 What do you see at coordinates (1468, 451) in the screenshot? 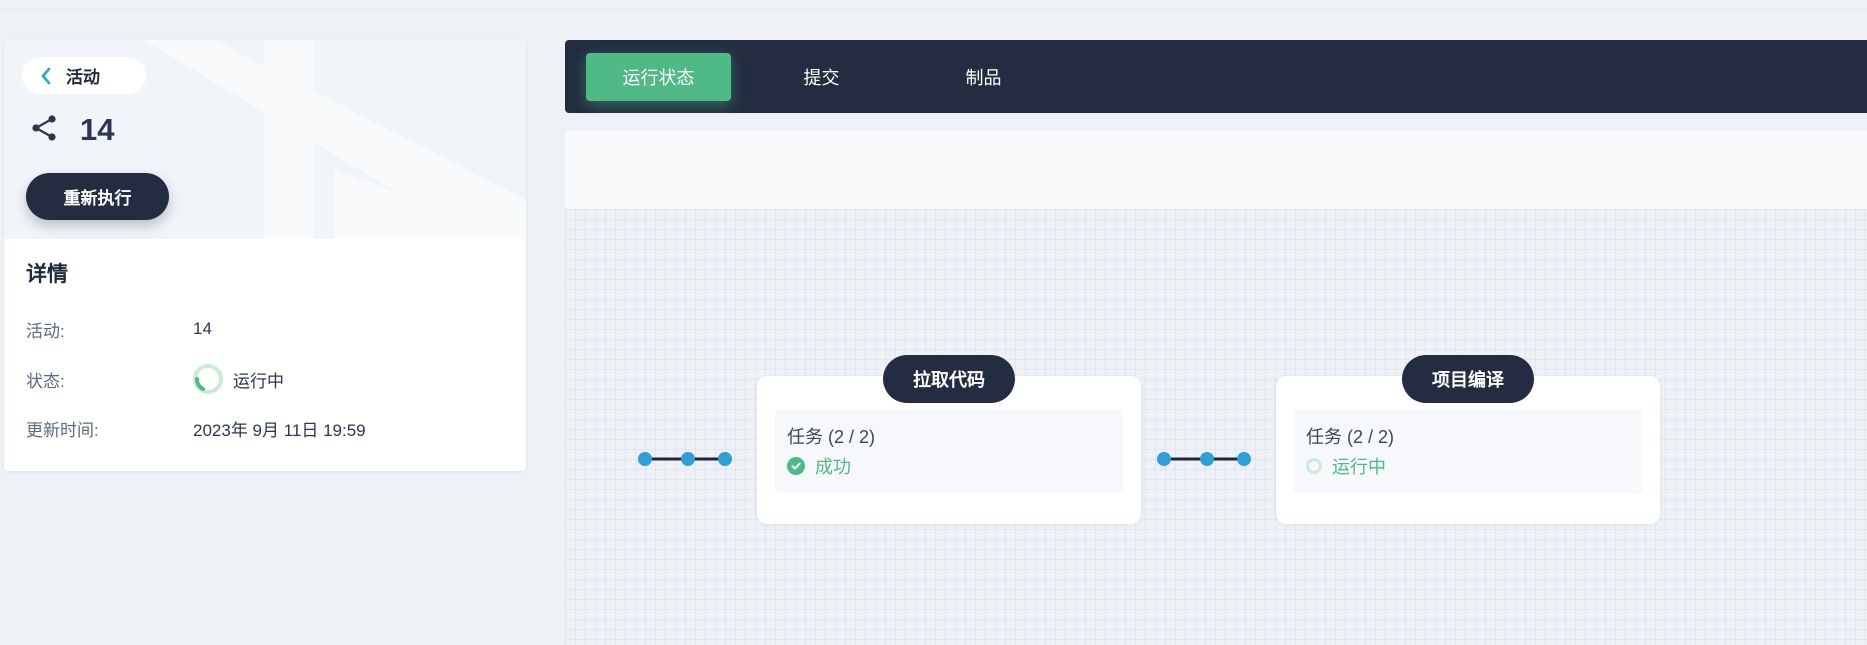
I see `job-box: 任务 (2 / 2) 运行中` at bounding box center [1468, 451].